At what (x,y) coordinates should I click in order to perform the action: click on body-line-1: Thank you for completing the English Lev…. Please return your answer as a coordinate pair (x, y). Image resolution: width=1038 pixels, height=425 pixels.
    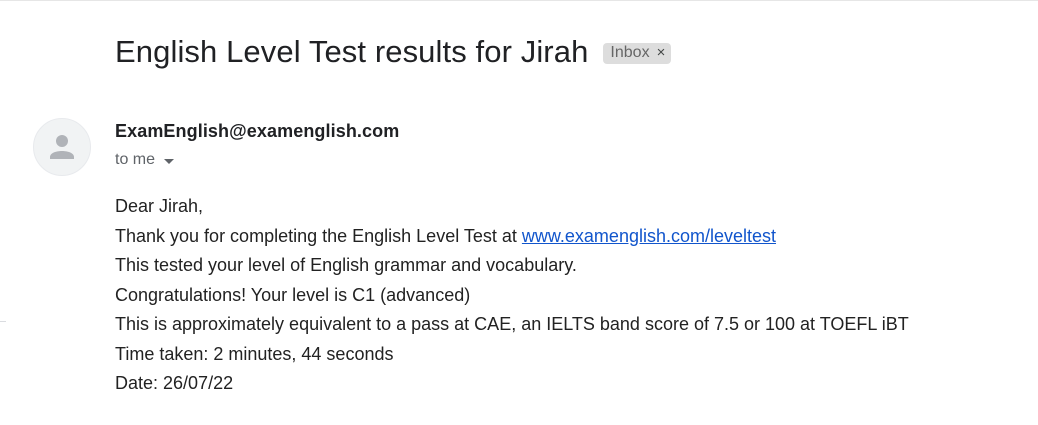
    Looking at the image, I should click on (512, 237).